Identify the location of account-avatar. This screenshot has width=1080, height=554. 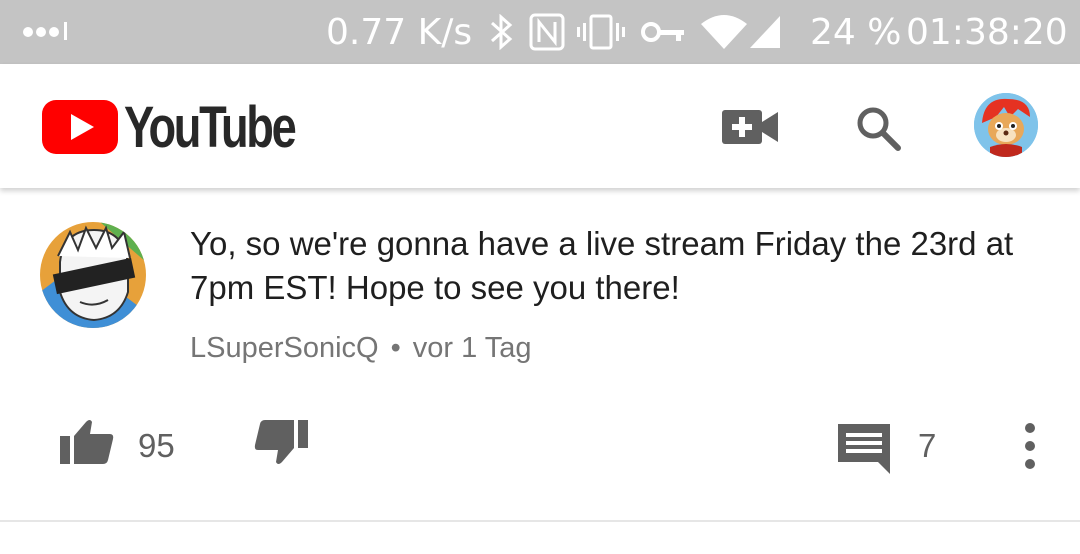
(1006, 125).